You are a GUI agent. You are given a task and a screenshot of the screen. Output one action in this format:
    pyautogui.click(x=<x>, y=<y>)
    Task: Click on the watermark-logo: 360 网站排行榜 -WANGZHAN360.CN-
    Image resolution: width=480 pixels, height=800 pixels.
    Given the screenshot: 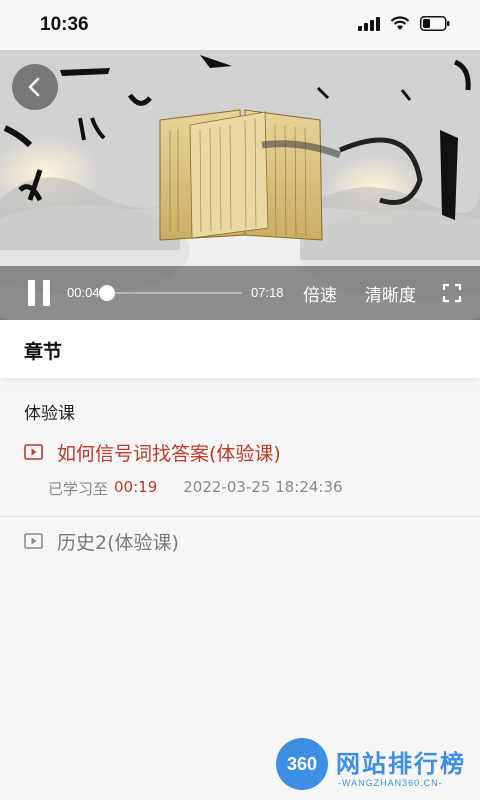 What is the action you would take?
    pyautogui.click(x=373, y=766)
    